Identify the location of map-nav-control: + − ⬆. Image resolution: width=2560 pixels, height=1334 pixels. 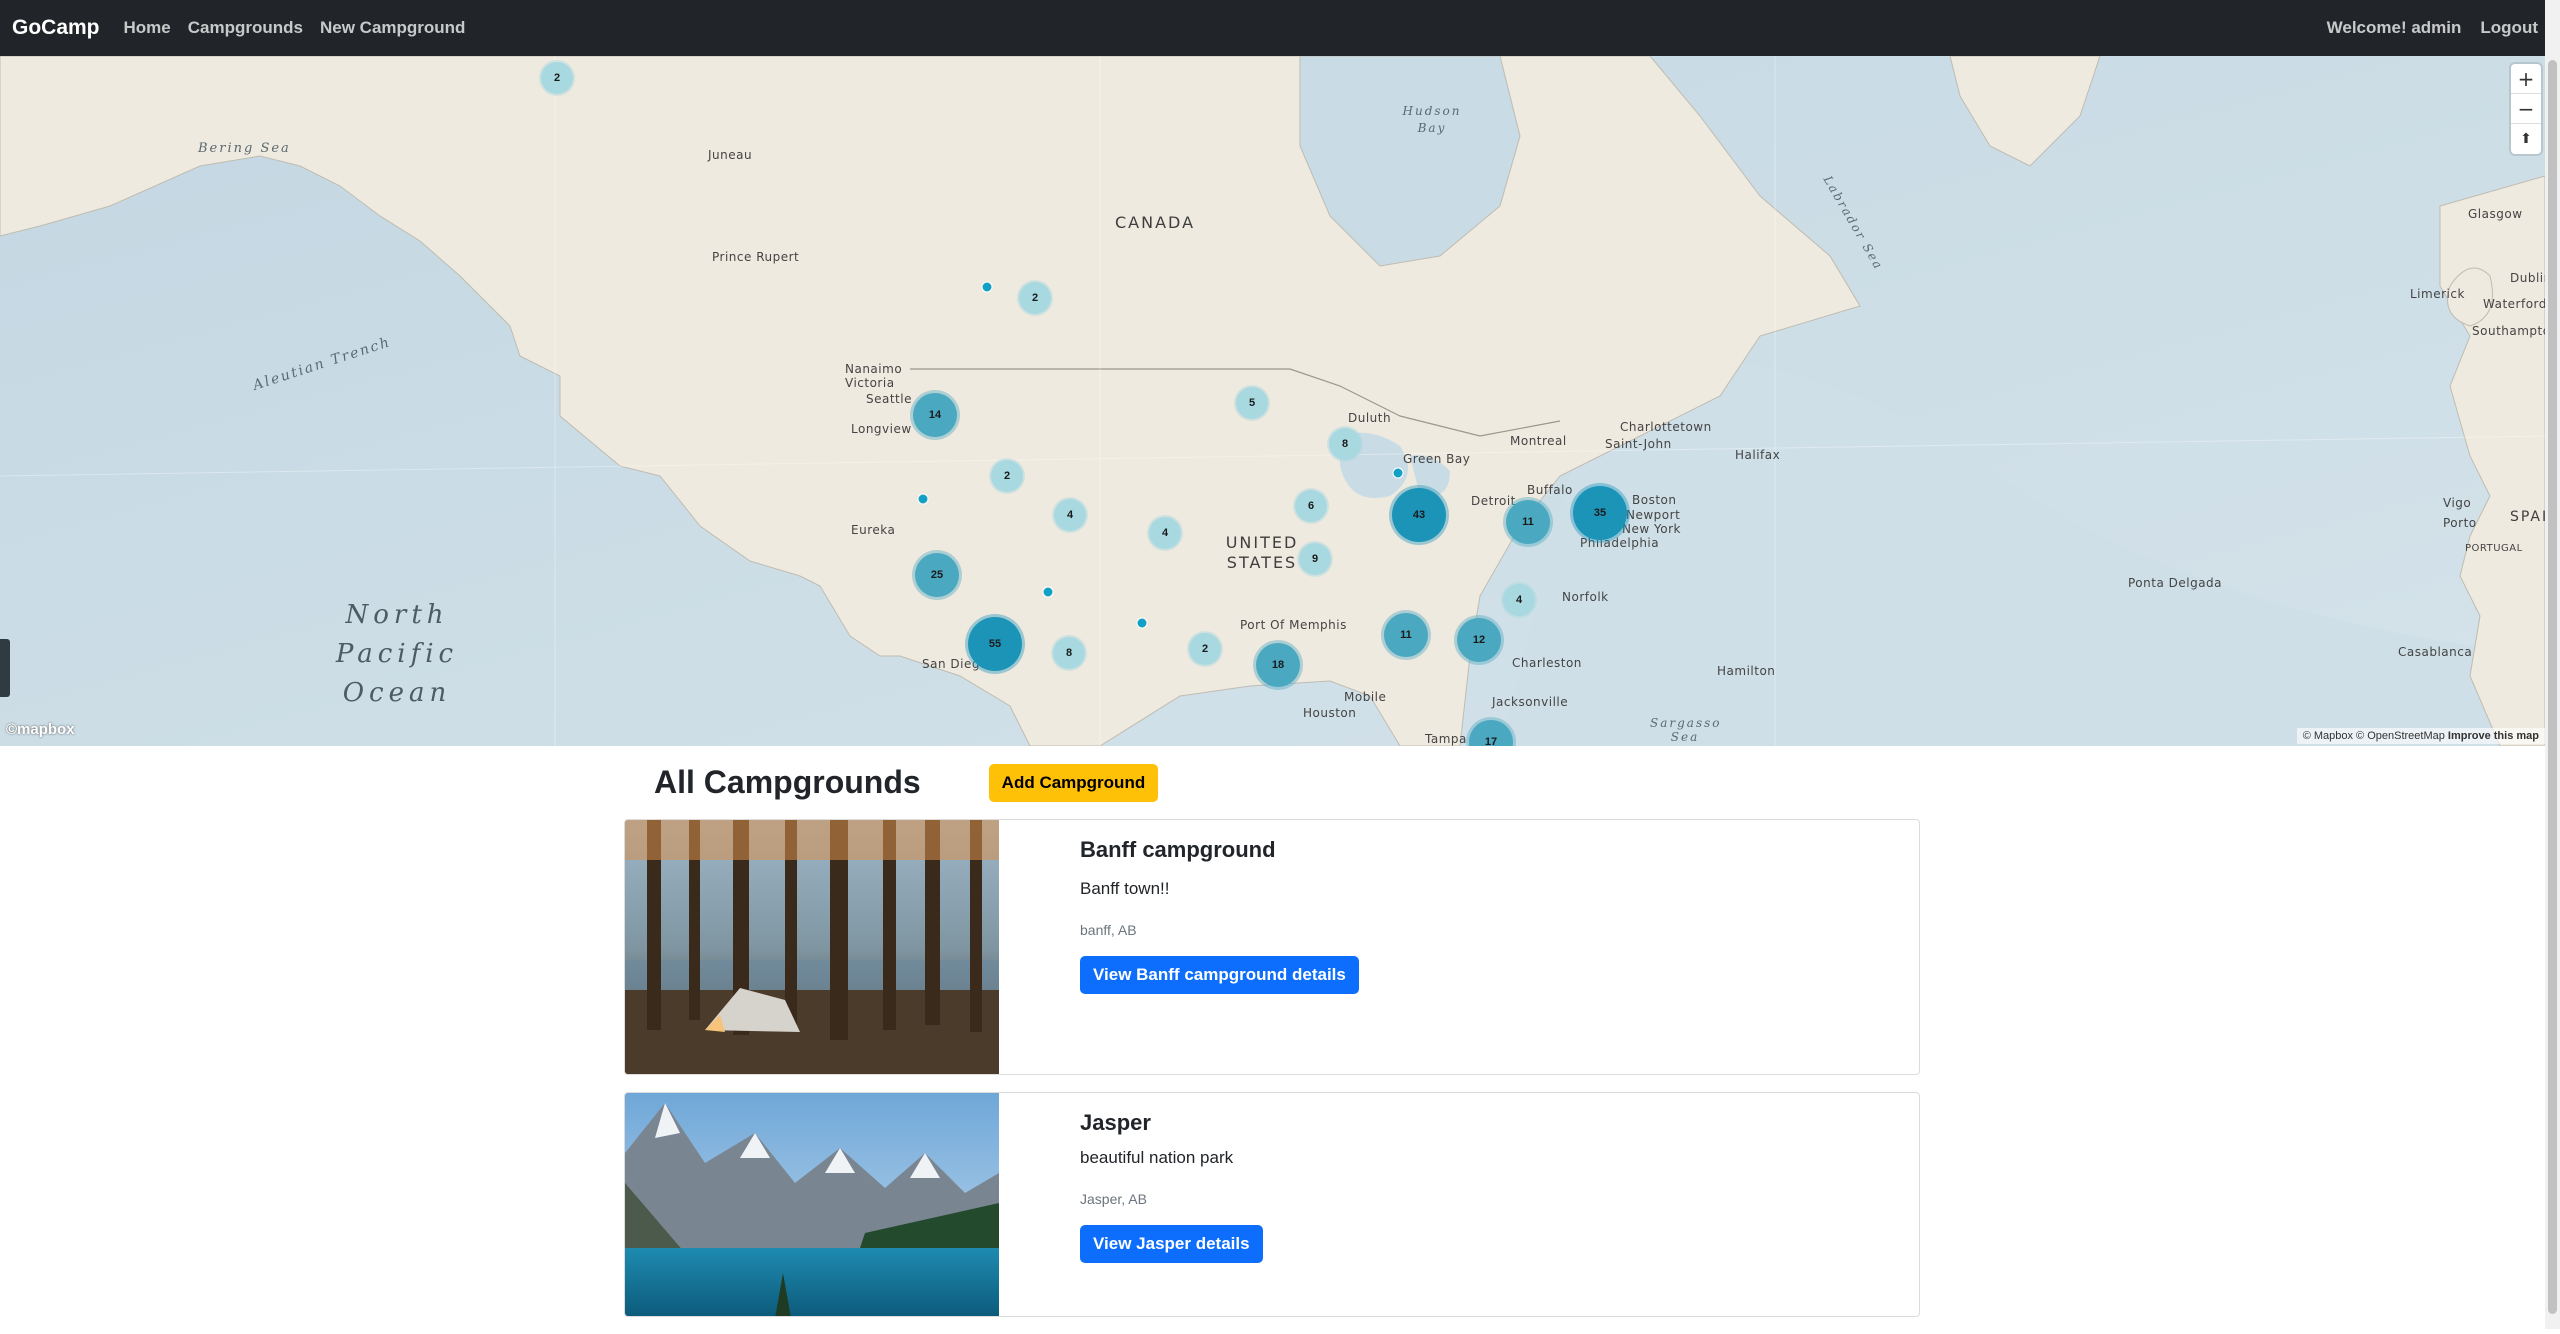
(2526, 109).